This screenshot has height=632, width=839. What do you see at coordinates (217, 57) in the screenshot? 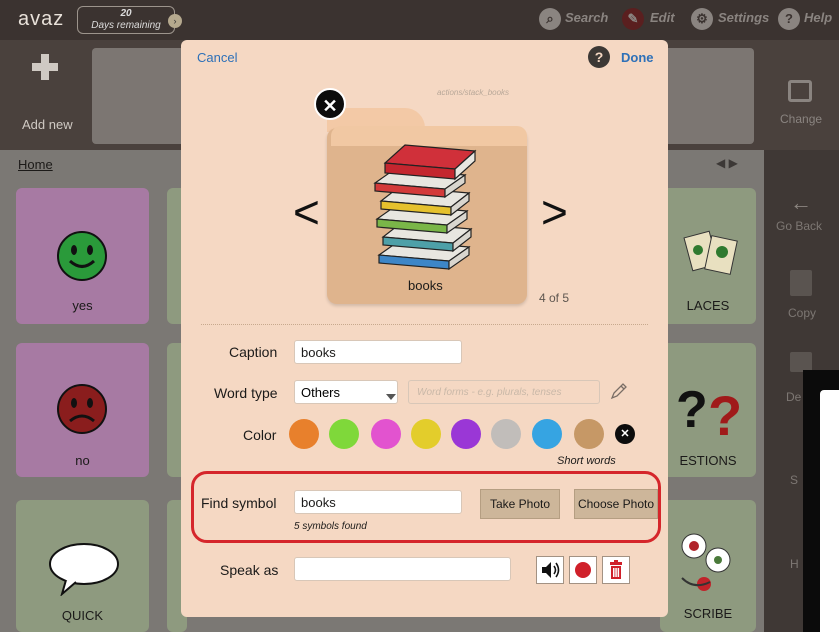
I see `cancel-button: Cancel` at bounding box center [217, 57].